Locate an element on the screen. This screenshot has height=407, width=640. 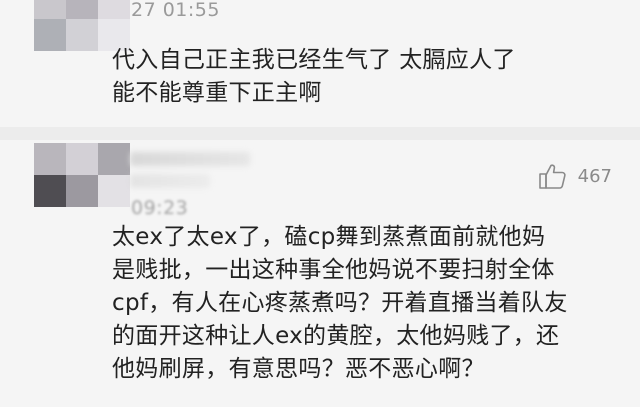
comment-timestamp: 27 01:55 is located at coordinates (175, 10).